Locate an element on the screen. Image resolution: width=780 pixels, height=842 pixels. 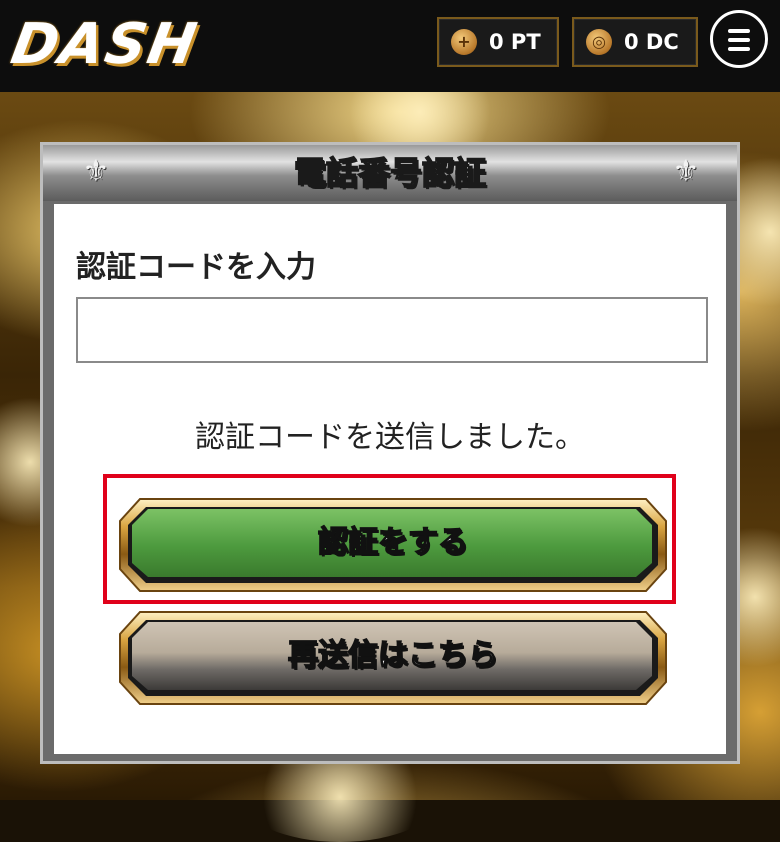
hamburger-menu-icon is located at coordinates (739, 31).